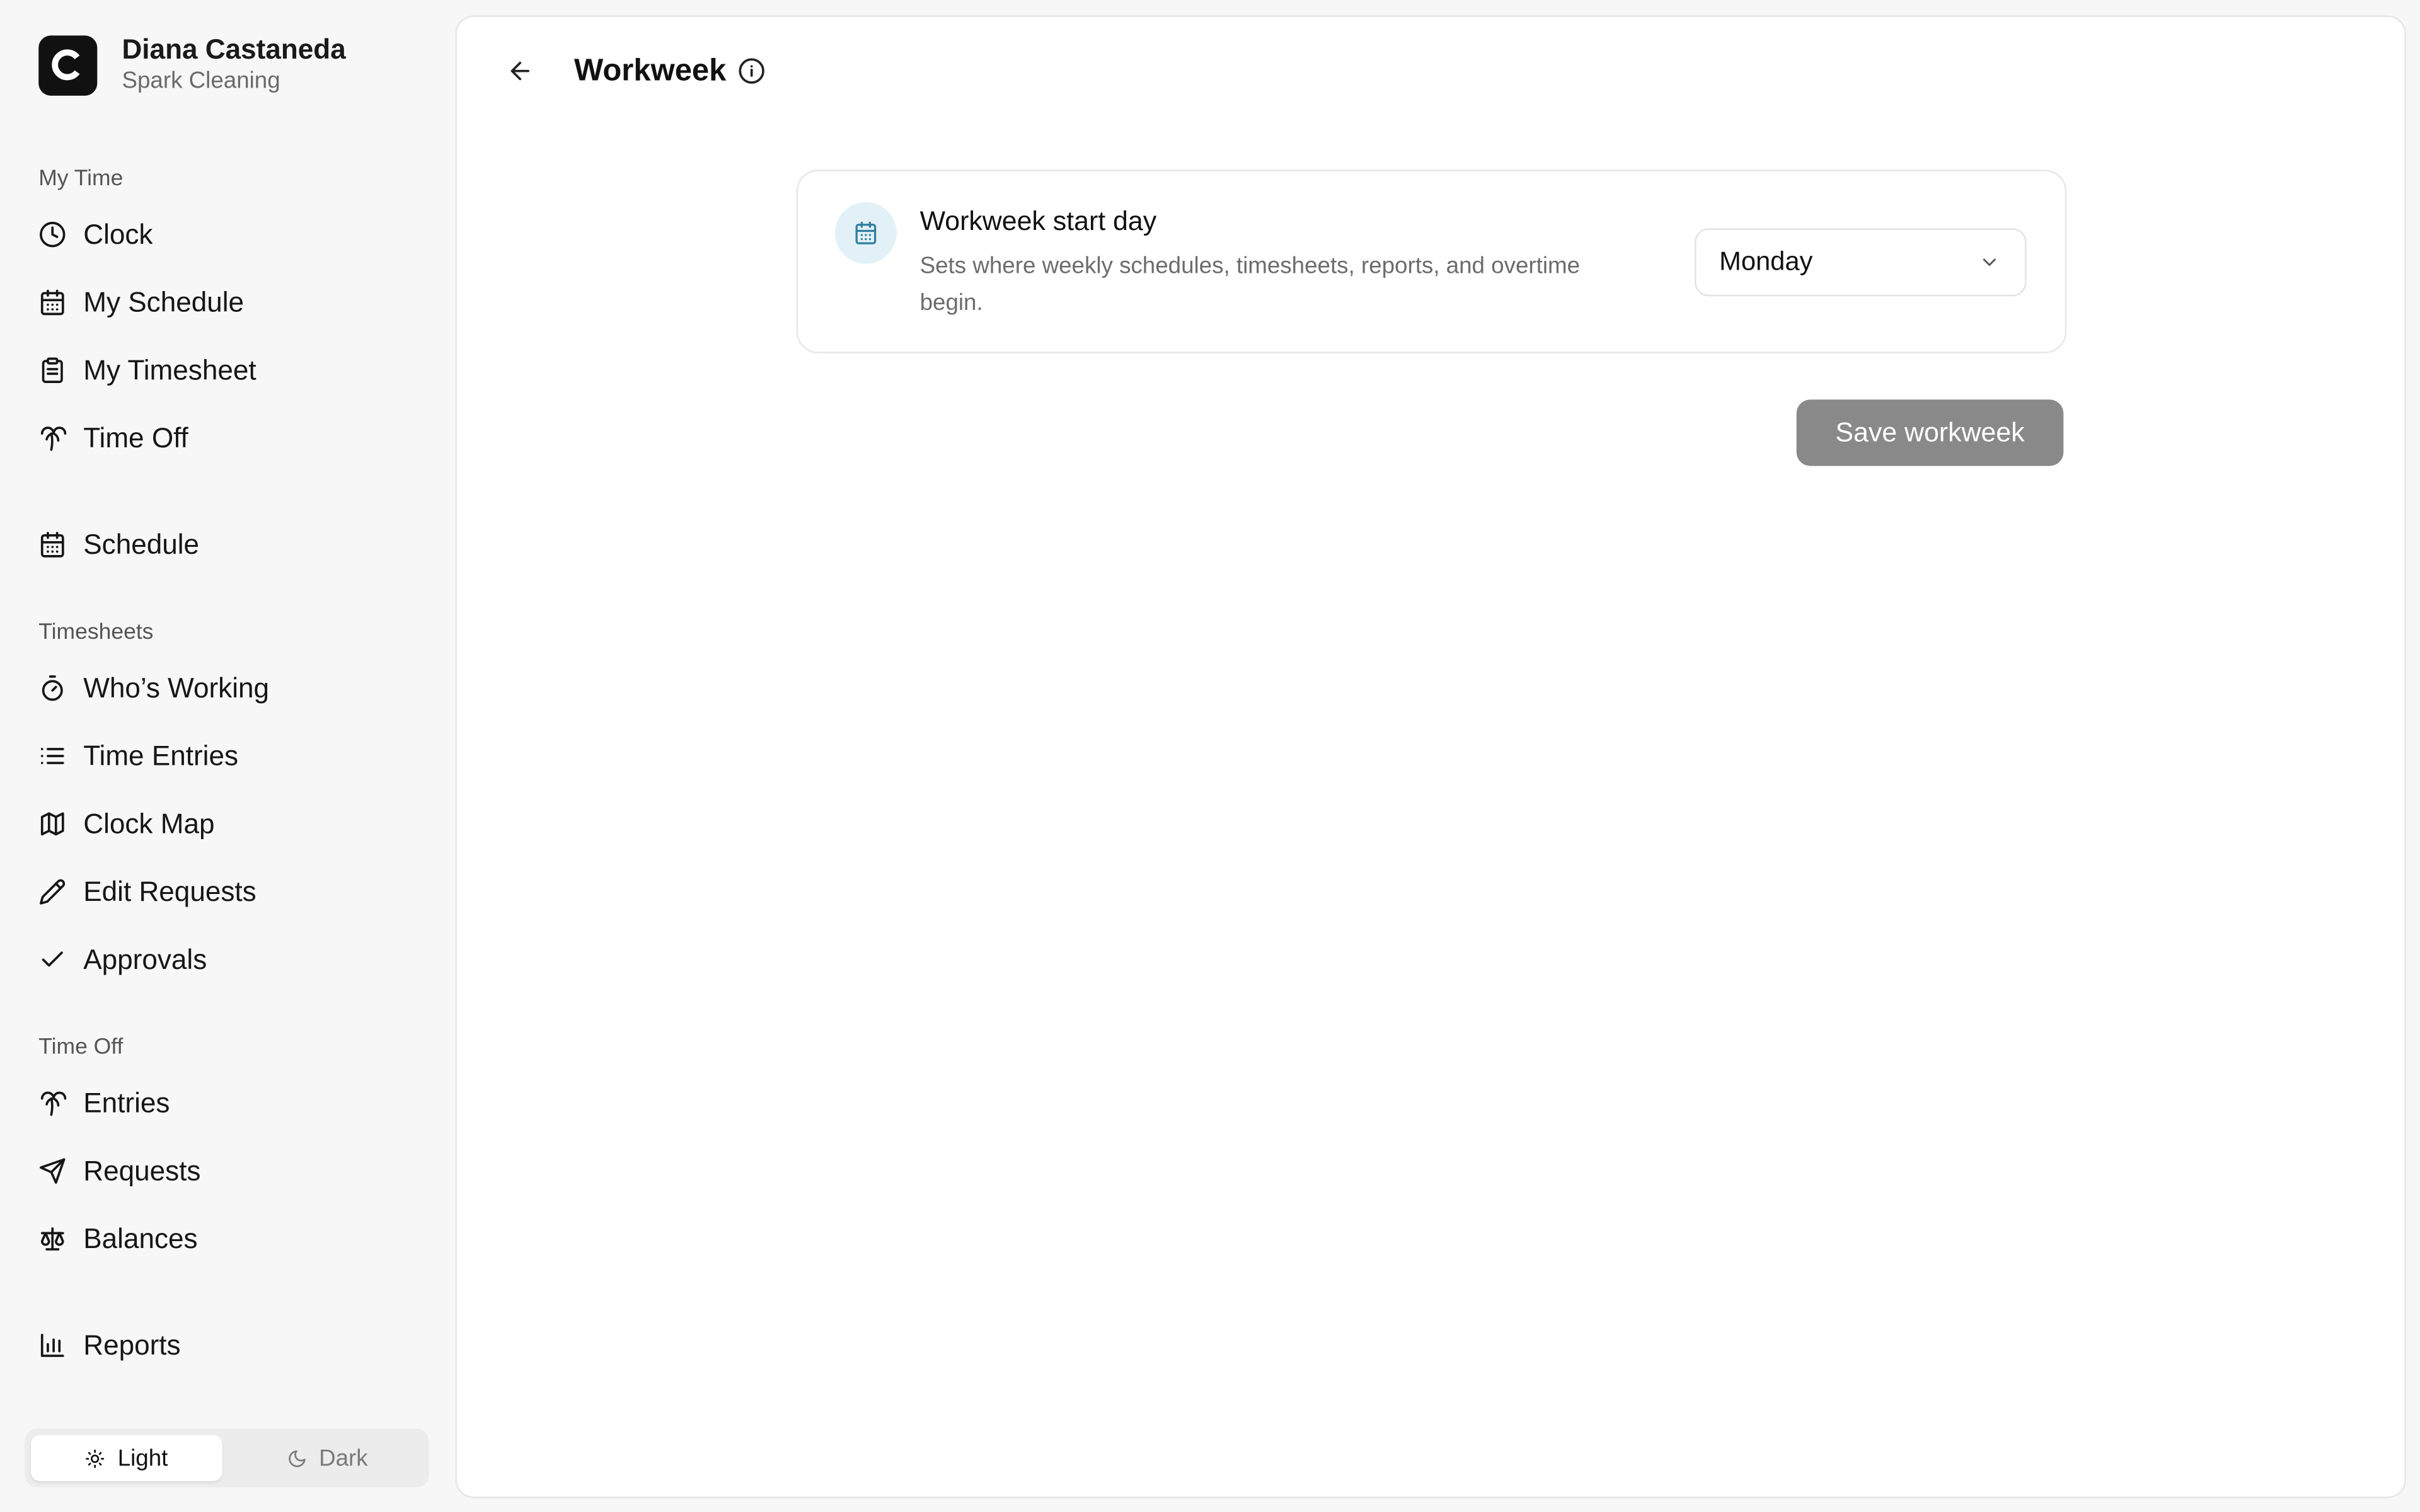 This screenshot has width=2420, height=1512. Describe the element at coordinates (95, 1457) in the screenshot. I see `sun-icon` at that location.